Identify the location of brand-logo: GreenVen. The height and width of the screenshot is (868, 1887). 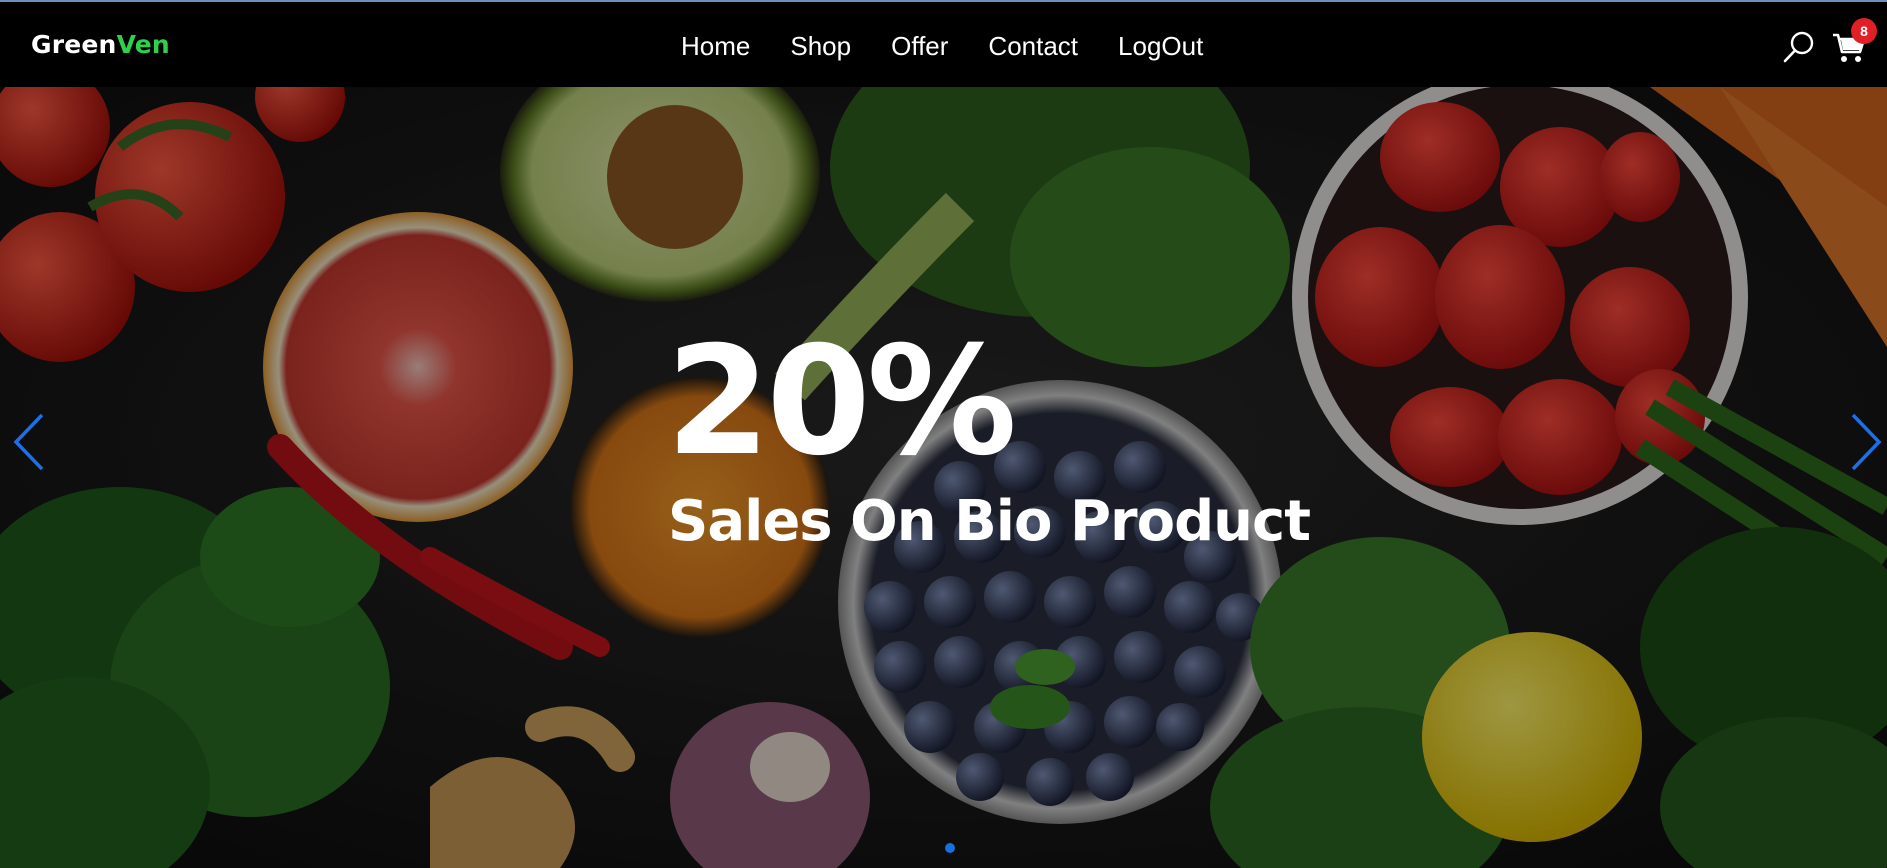
(100, 44).